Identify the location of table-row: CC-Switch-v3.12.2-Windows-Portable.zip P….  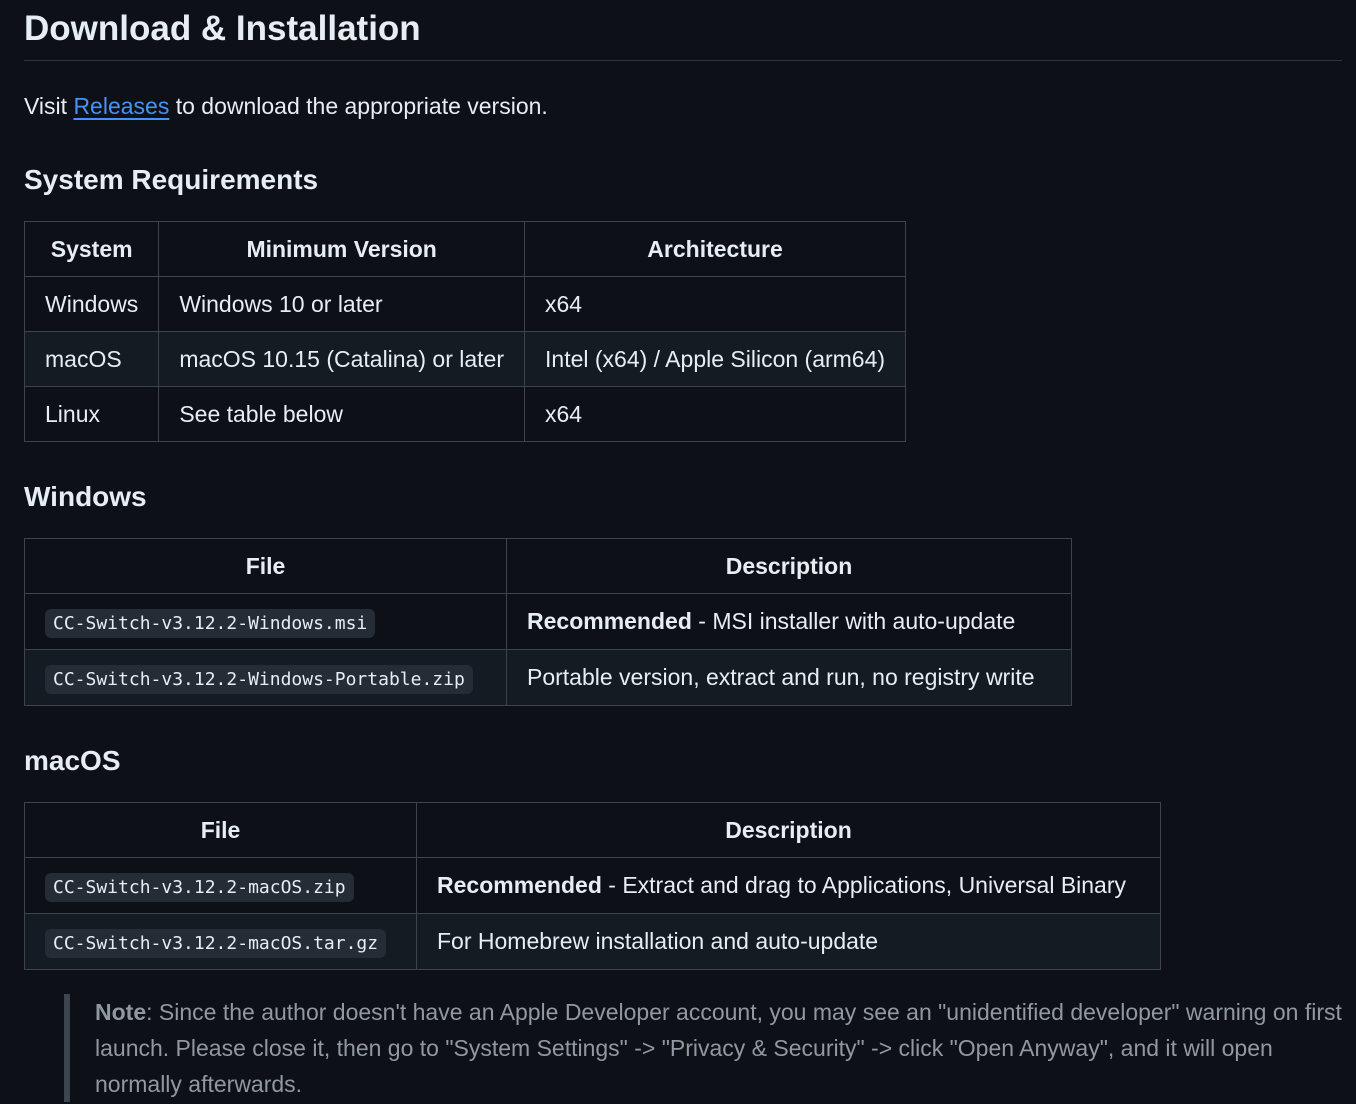
(548, 677).